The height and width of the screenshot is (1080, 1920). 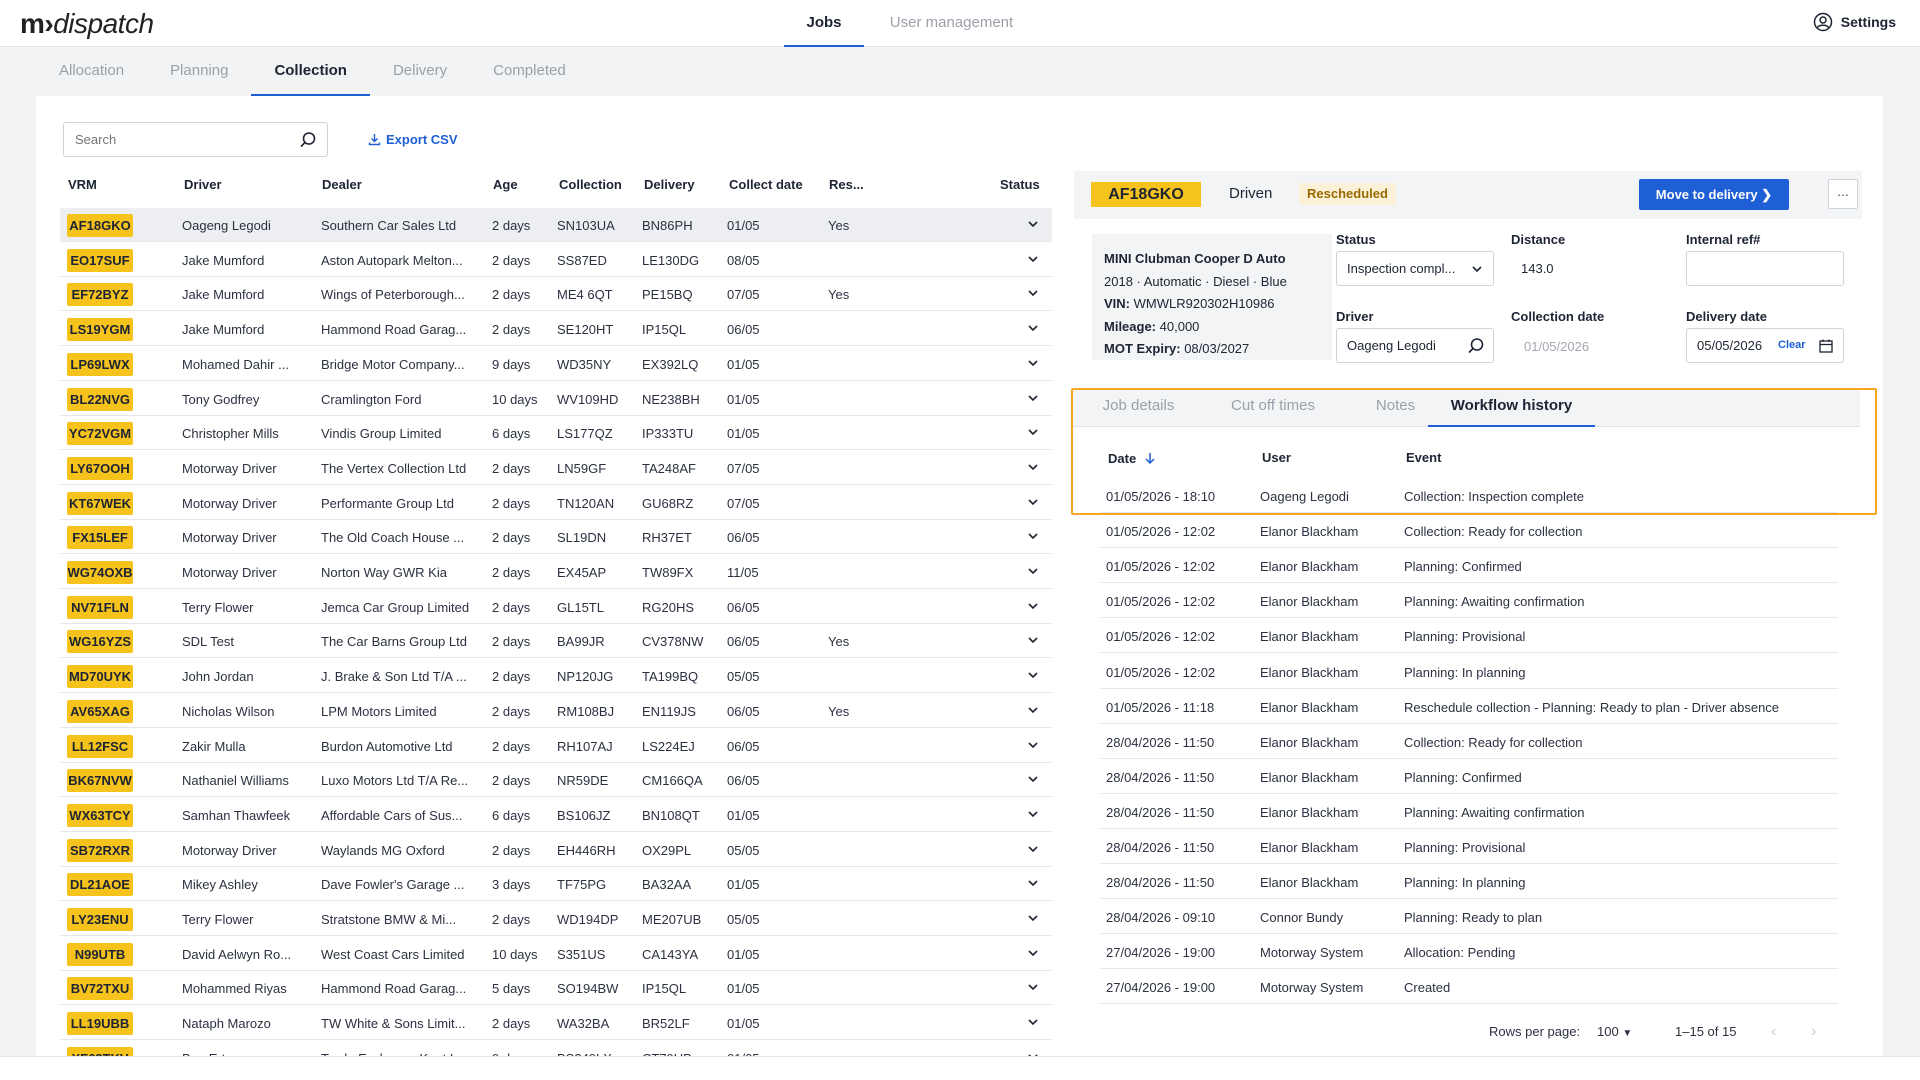 What do you see at coordinates (82, 184) in the screenshot?
I see `col-vrm: VRM` at bounding box center [82, 184].